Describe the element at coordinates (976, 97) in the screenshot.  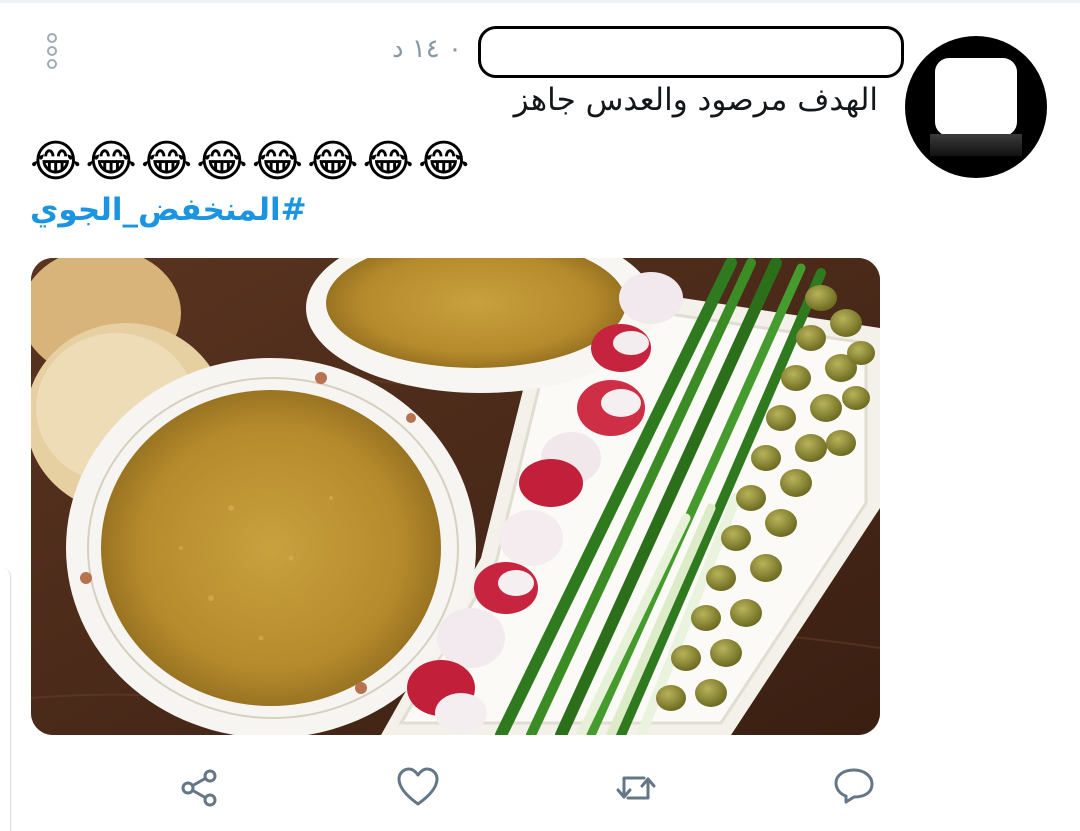
I see `avatar-window` at that location.